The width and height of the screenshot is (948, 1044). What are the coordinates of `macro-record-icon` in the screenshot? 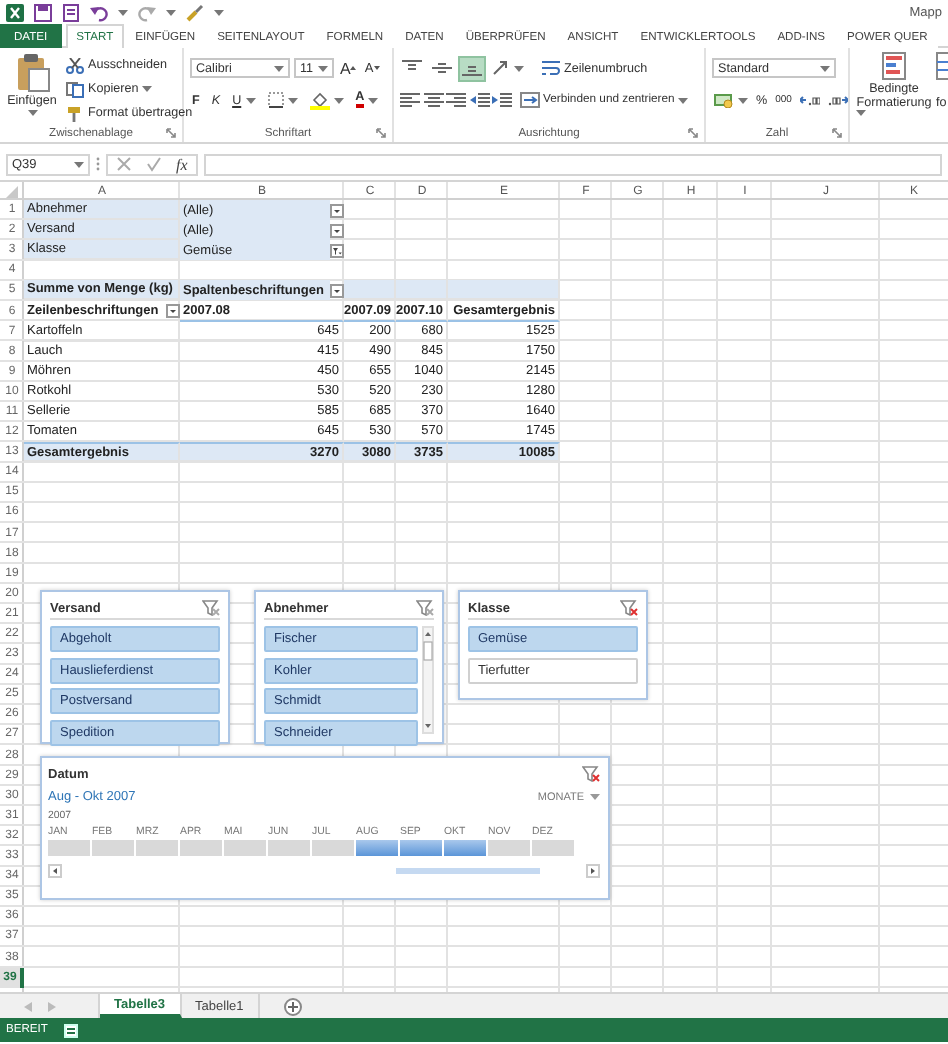 It's located at (70, 1030).